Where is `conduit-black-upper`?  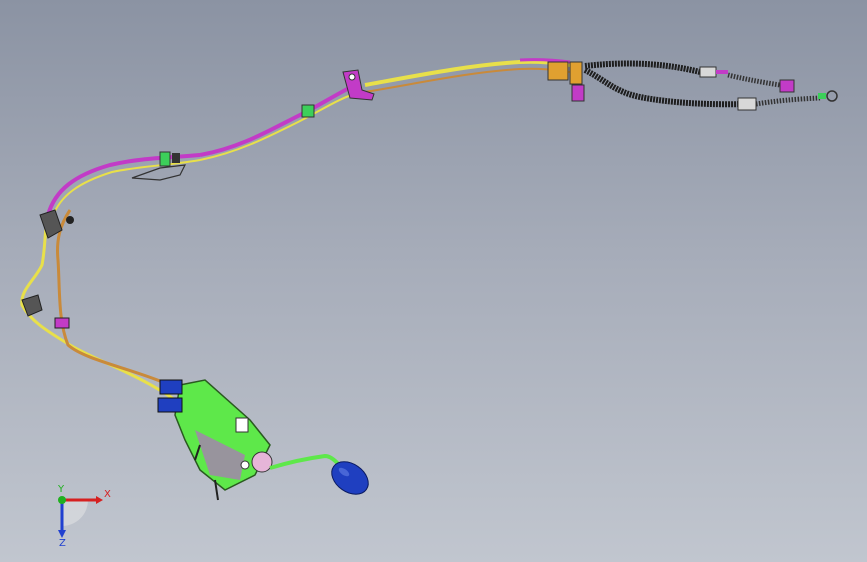 conduit-black-upper is located at coordinates (642, 67).